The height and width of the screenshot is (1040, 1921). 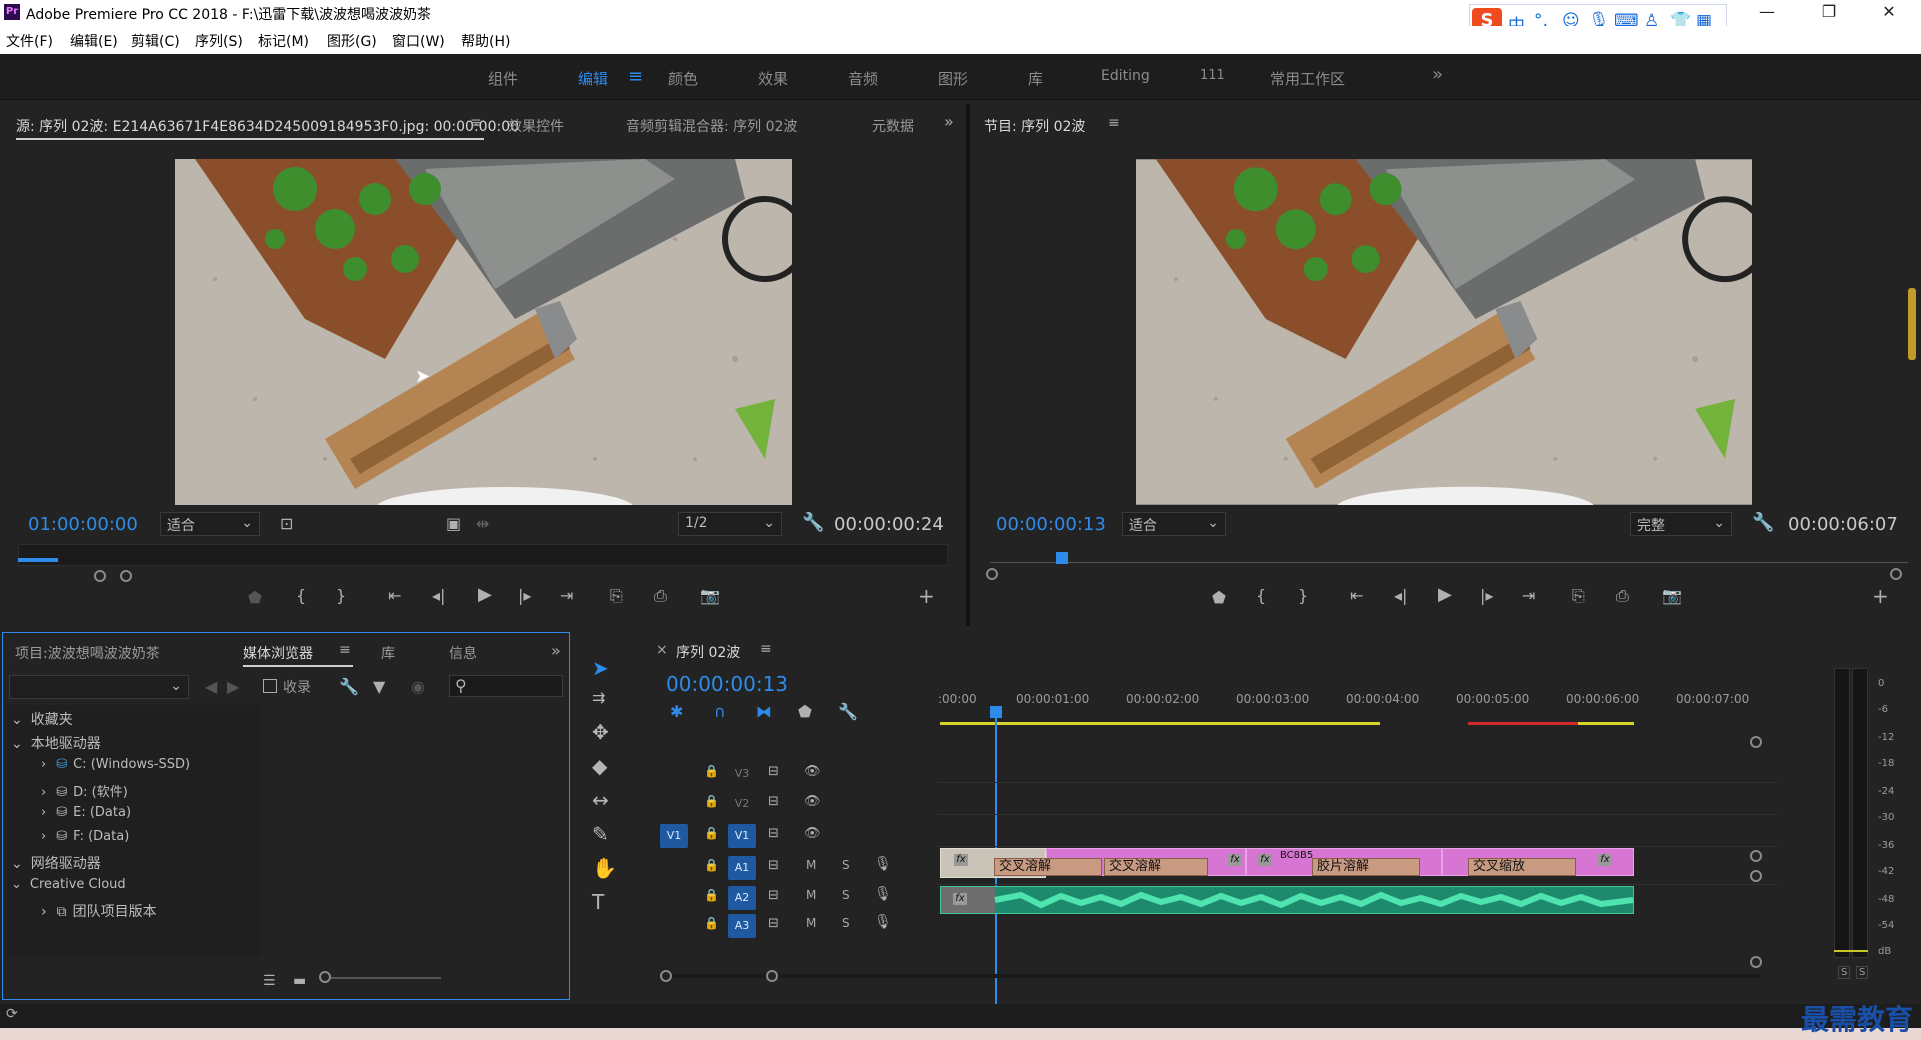 I want to click on mic-icon: 🎙, so click(x=883, y=922).